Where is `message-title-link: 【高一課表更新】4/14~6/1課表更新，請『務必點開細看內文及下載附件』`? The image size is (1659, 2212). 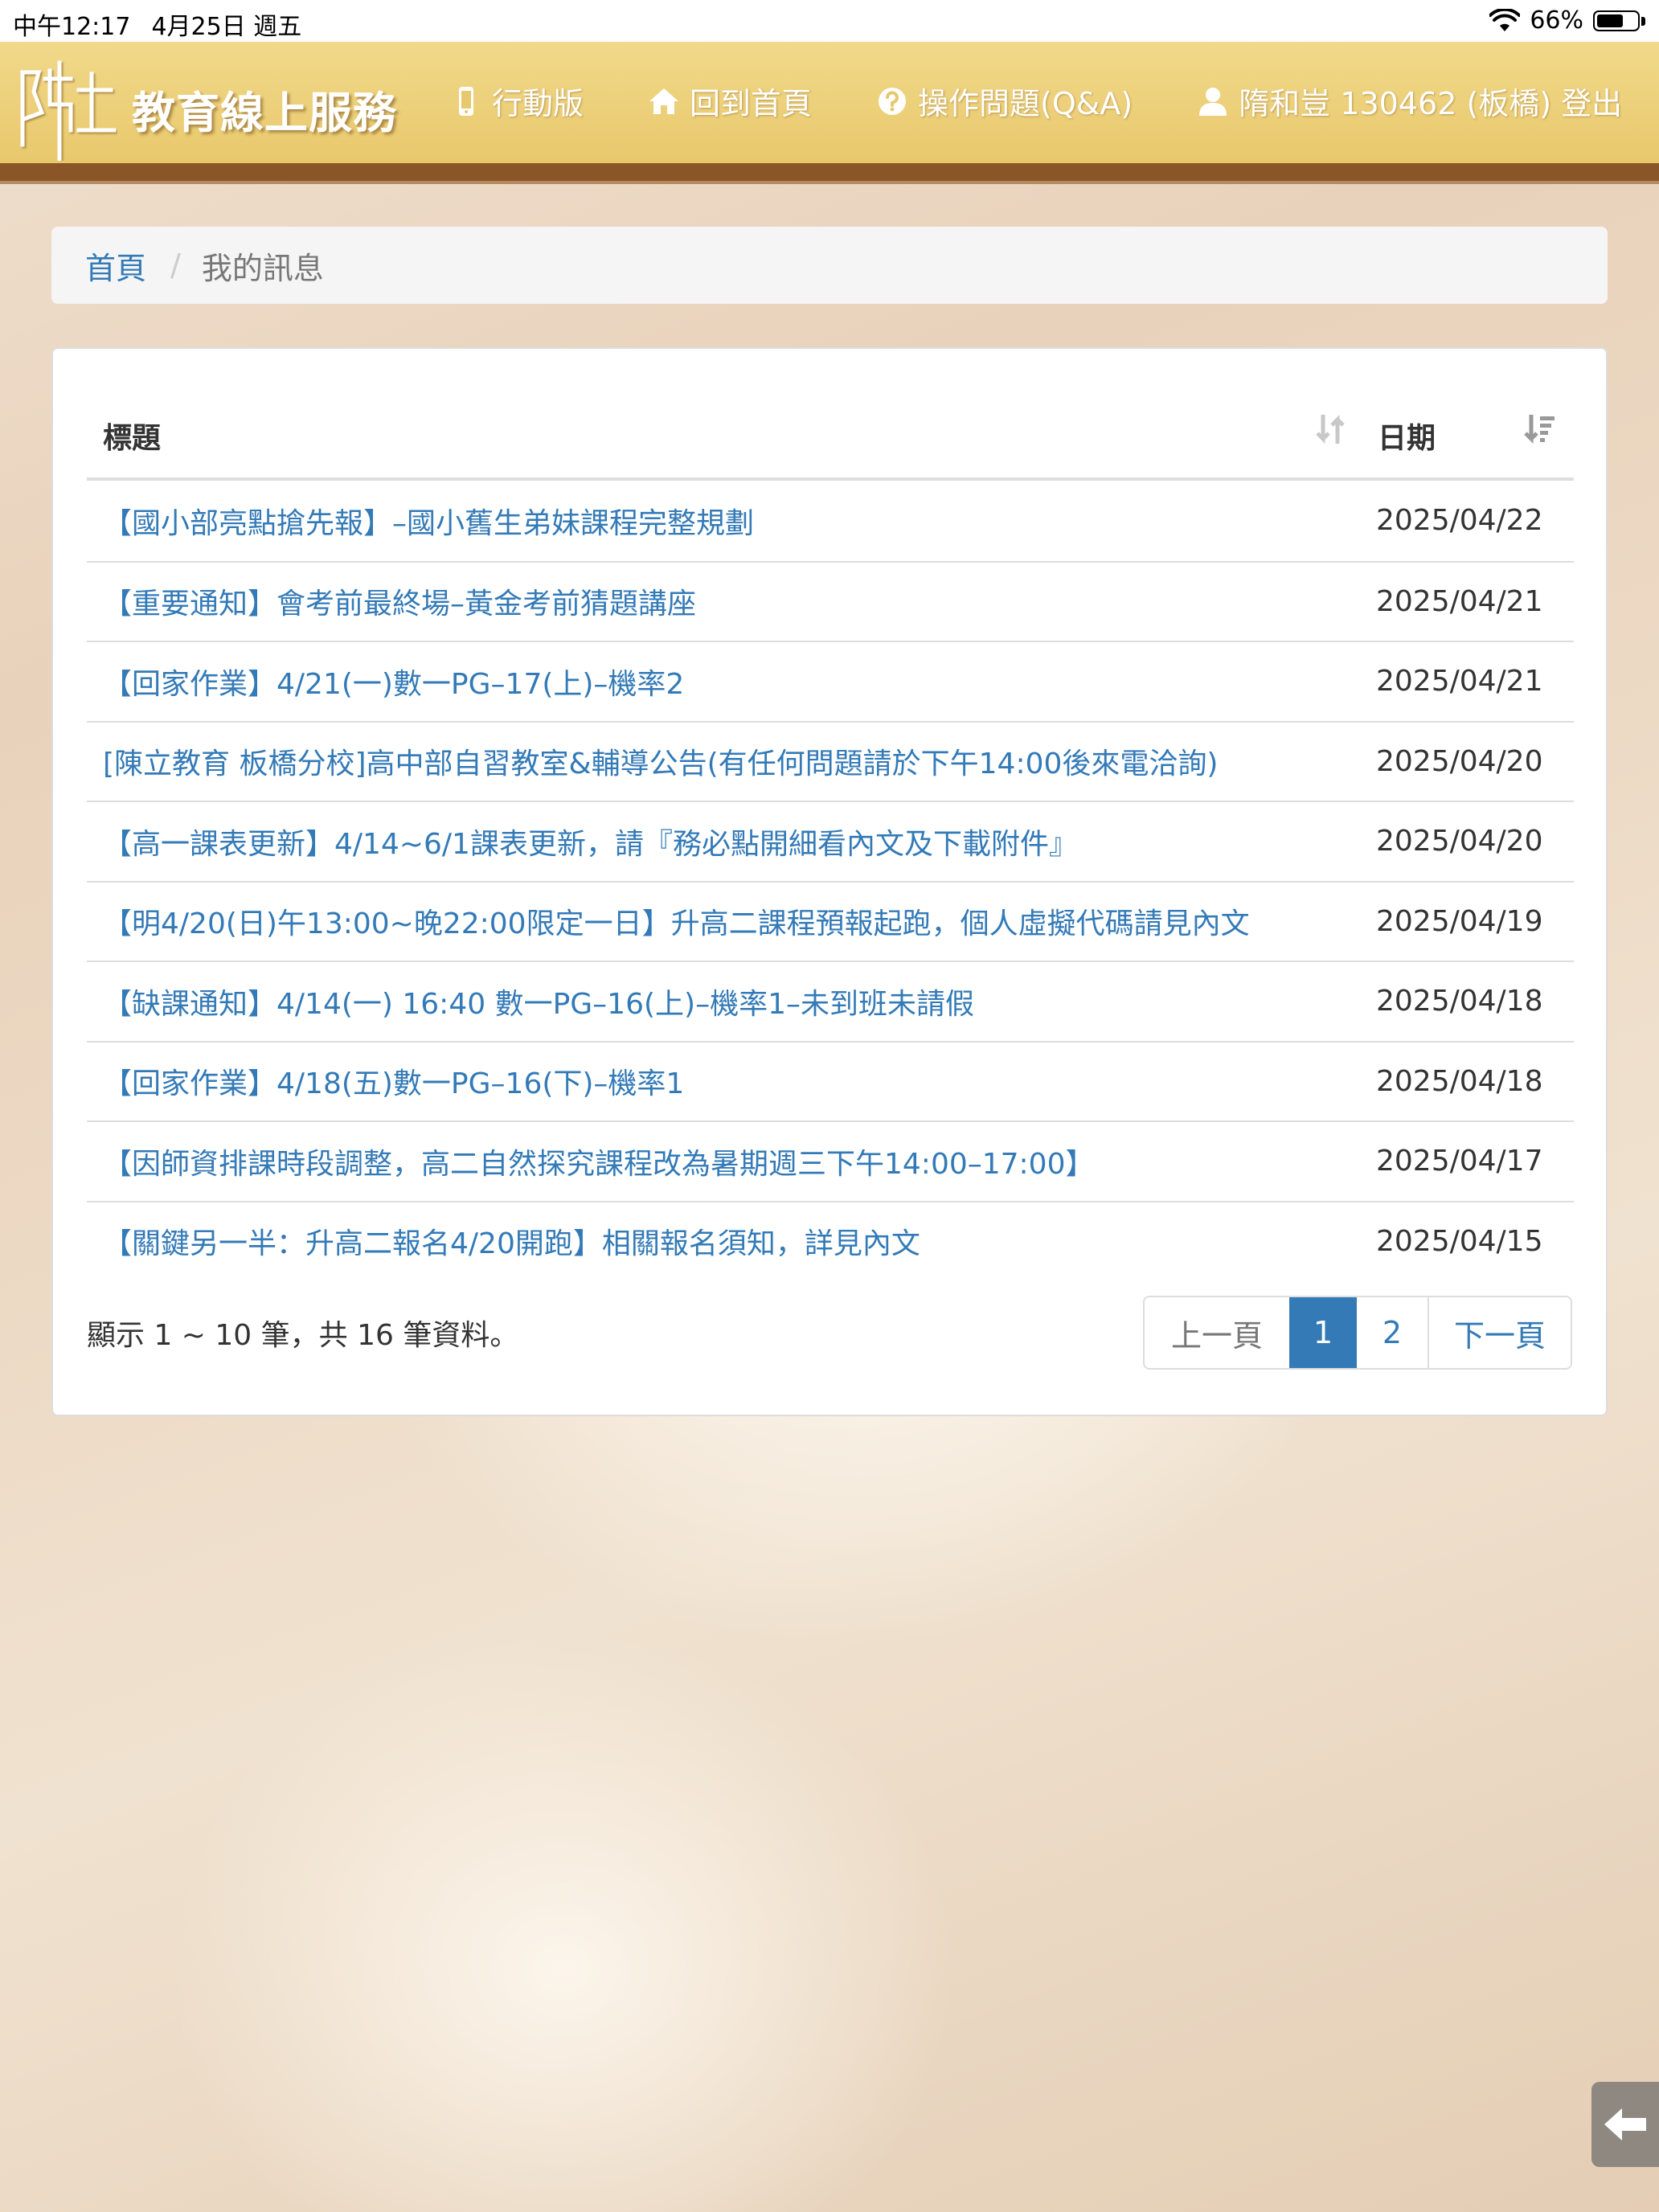
message-title-link: 【高一課表更新】4/14~6/1課表更新，請『務必點開細看內文及下載附件』 is located at coordinates (724, 842).